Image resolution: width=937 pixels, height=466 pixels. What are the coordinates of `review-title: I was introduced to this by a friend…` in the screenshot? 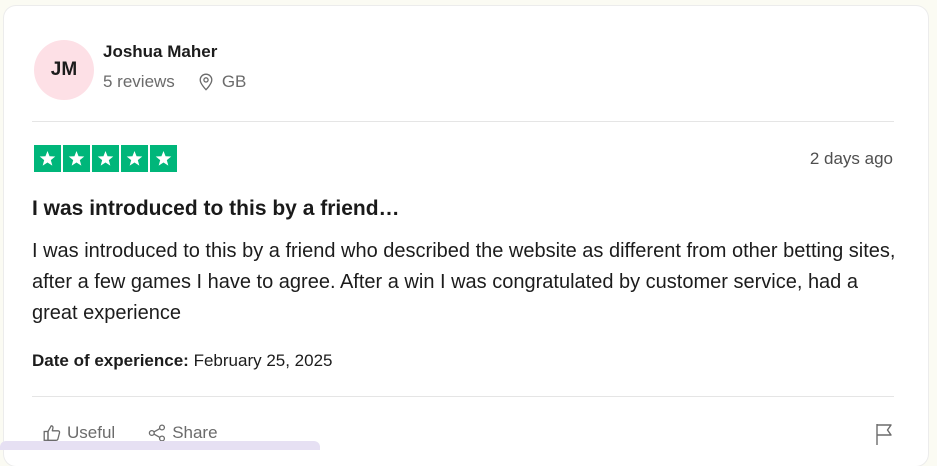 It's located at (216, 209).